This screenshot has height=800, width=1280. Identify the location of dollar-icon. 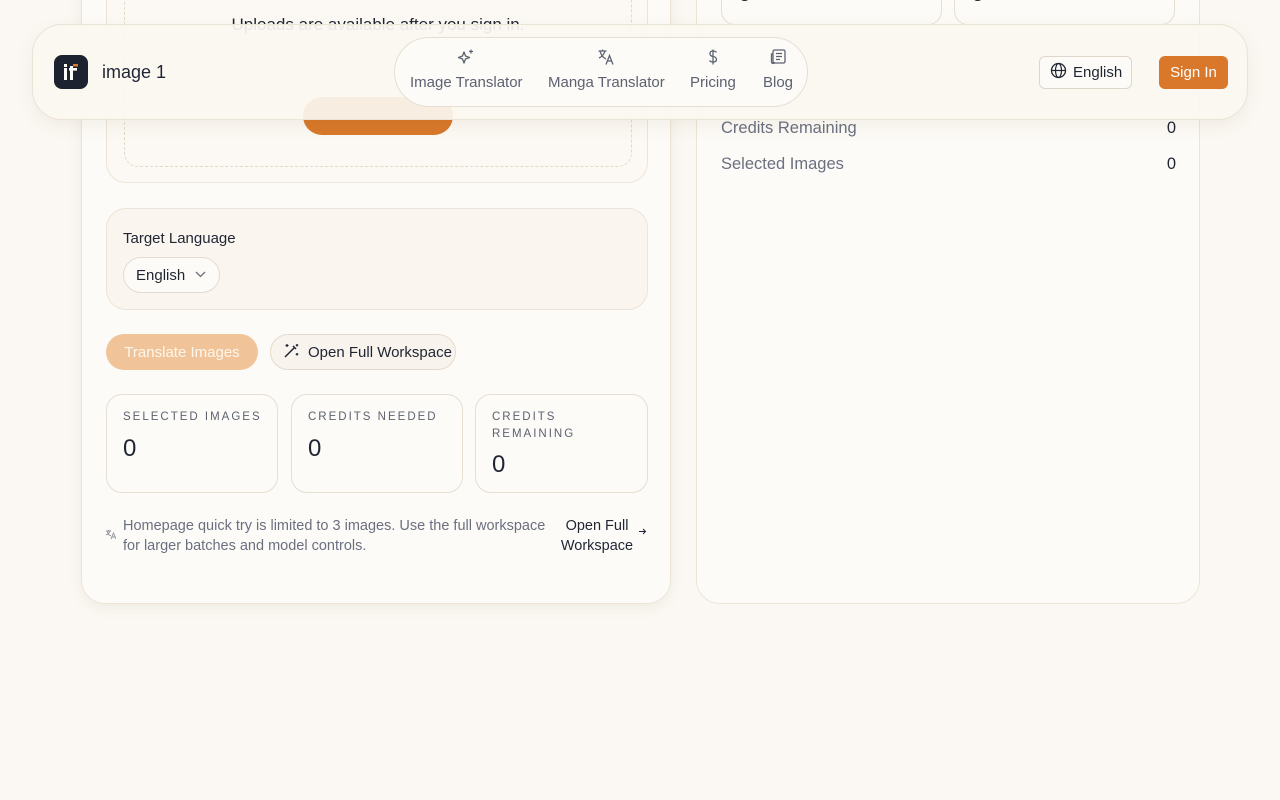
(713, 57).